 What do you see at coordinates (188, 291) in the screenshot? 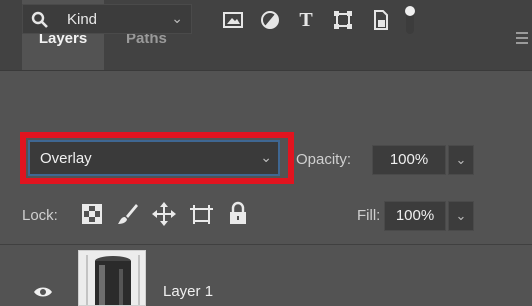
I see `layer-name: Layer 1` at bounding box center [188, 291].